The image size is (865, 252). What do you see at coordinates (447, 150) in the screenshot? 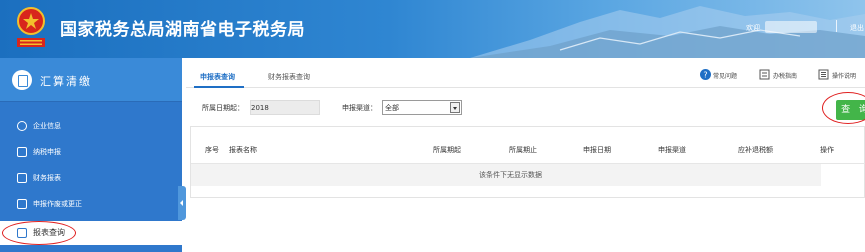
I see `column-header: 所属期起` at bounding box center [447, 150].